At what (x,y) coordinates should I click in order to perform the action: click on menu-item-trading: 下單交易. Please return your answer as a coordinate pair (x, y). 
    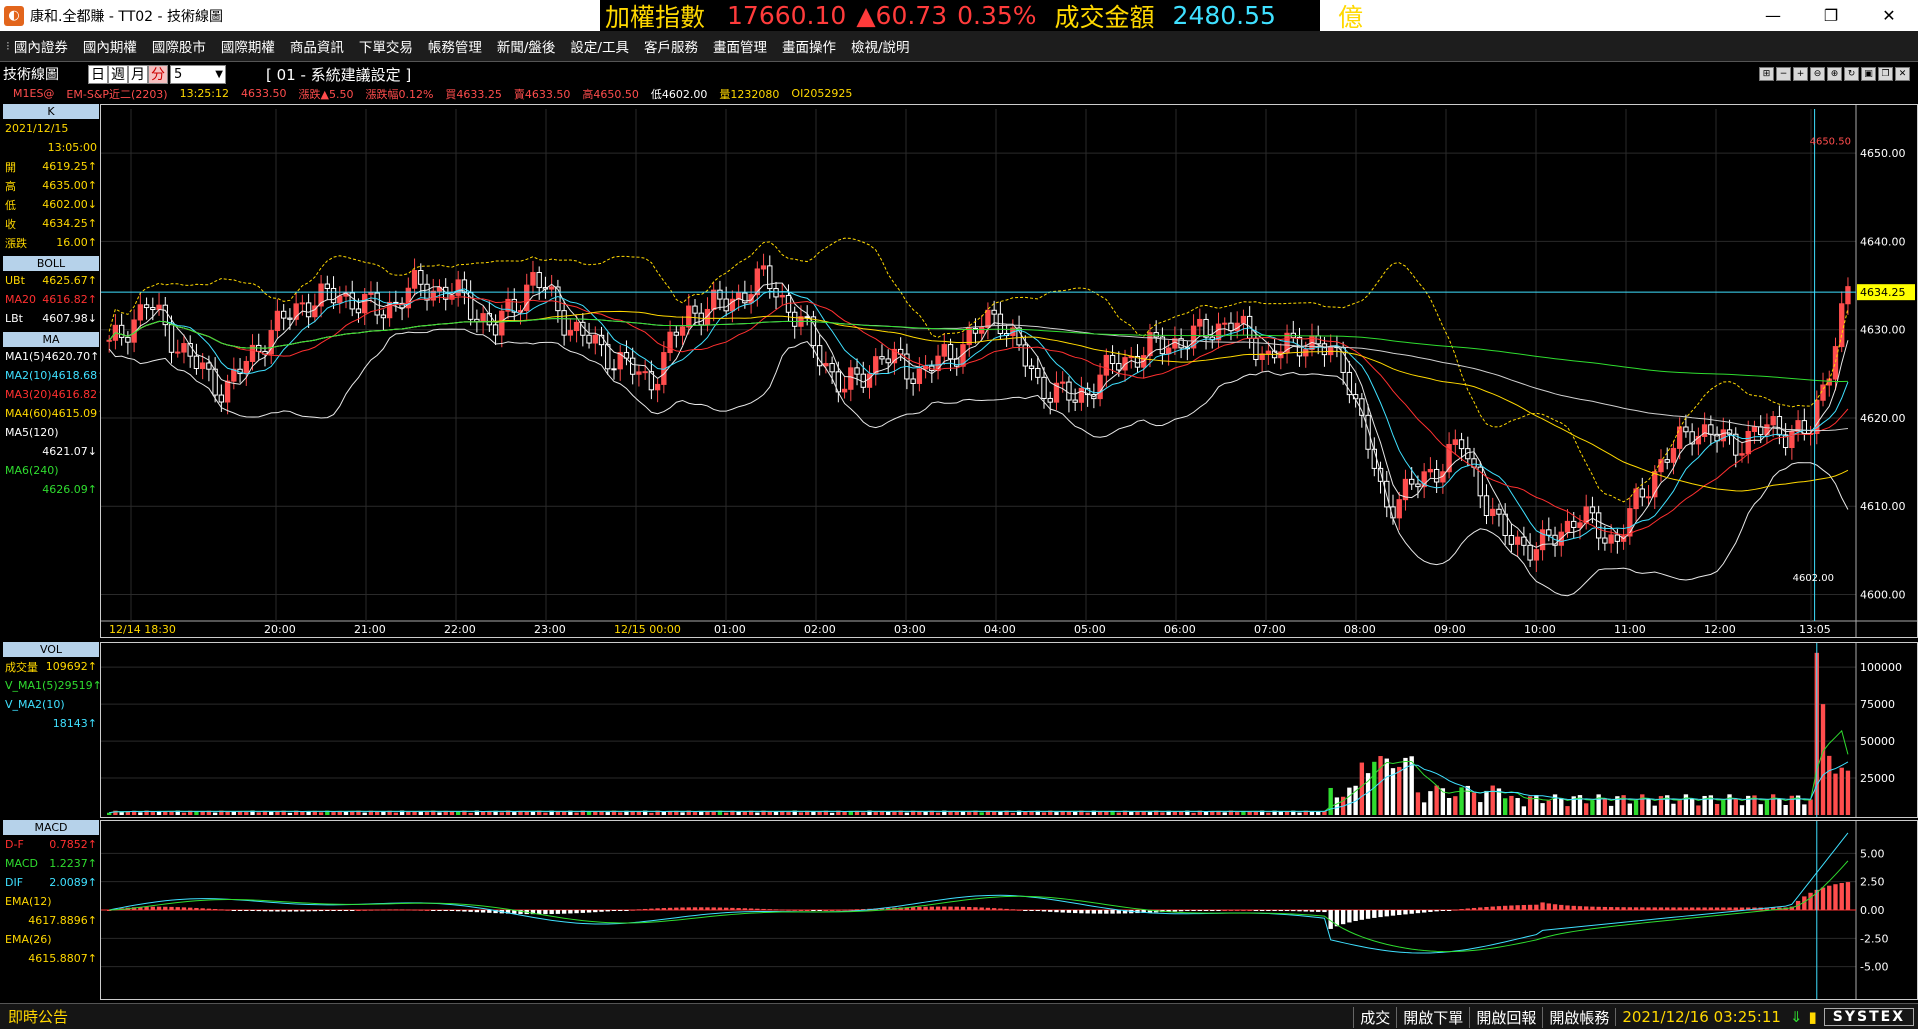
    Looking at the image, I should click on (386, 46).